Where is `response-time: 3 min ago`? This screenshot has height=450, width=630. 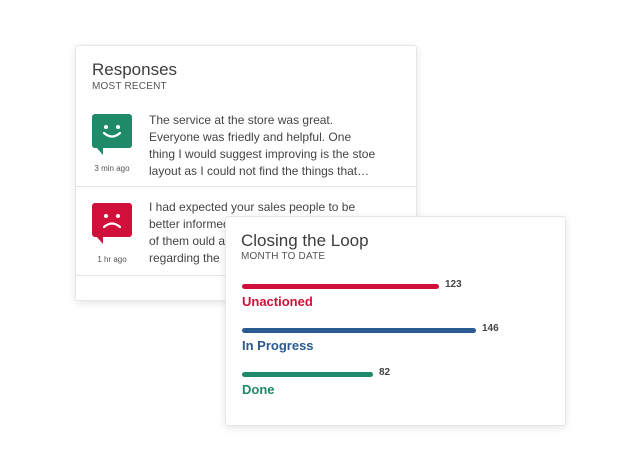
response-time: 3 min ago is located at coordinates (112, 168).